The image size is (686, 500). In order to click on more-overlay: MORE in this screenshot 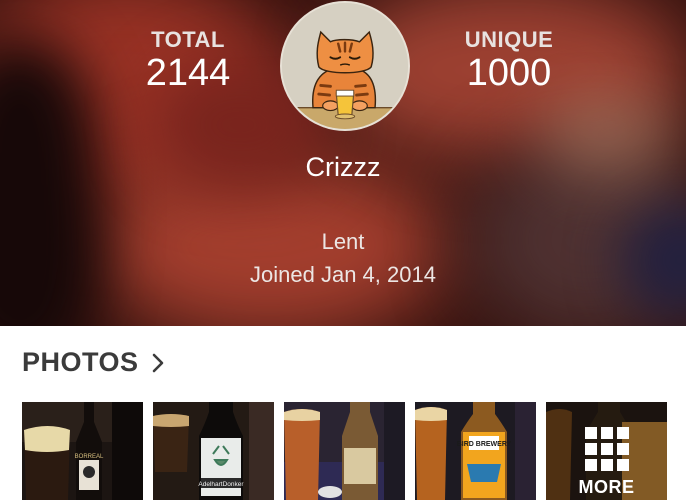, I will do `click(606, 451)`.